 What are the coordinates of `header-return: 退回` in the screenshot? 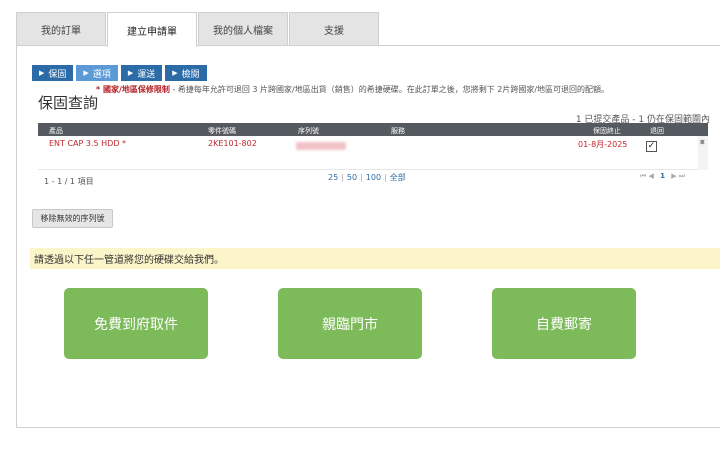 It's located at (657, 131).